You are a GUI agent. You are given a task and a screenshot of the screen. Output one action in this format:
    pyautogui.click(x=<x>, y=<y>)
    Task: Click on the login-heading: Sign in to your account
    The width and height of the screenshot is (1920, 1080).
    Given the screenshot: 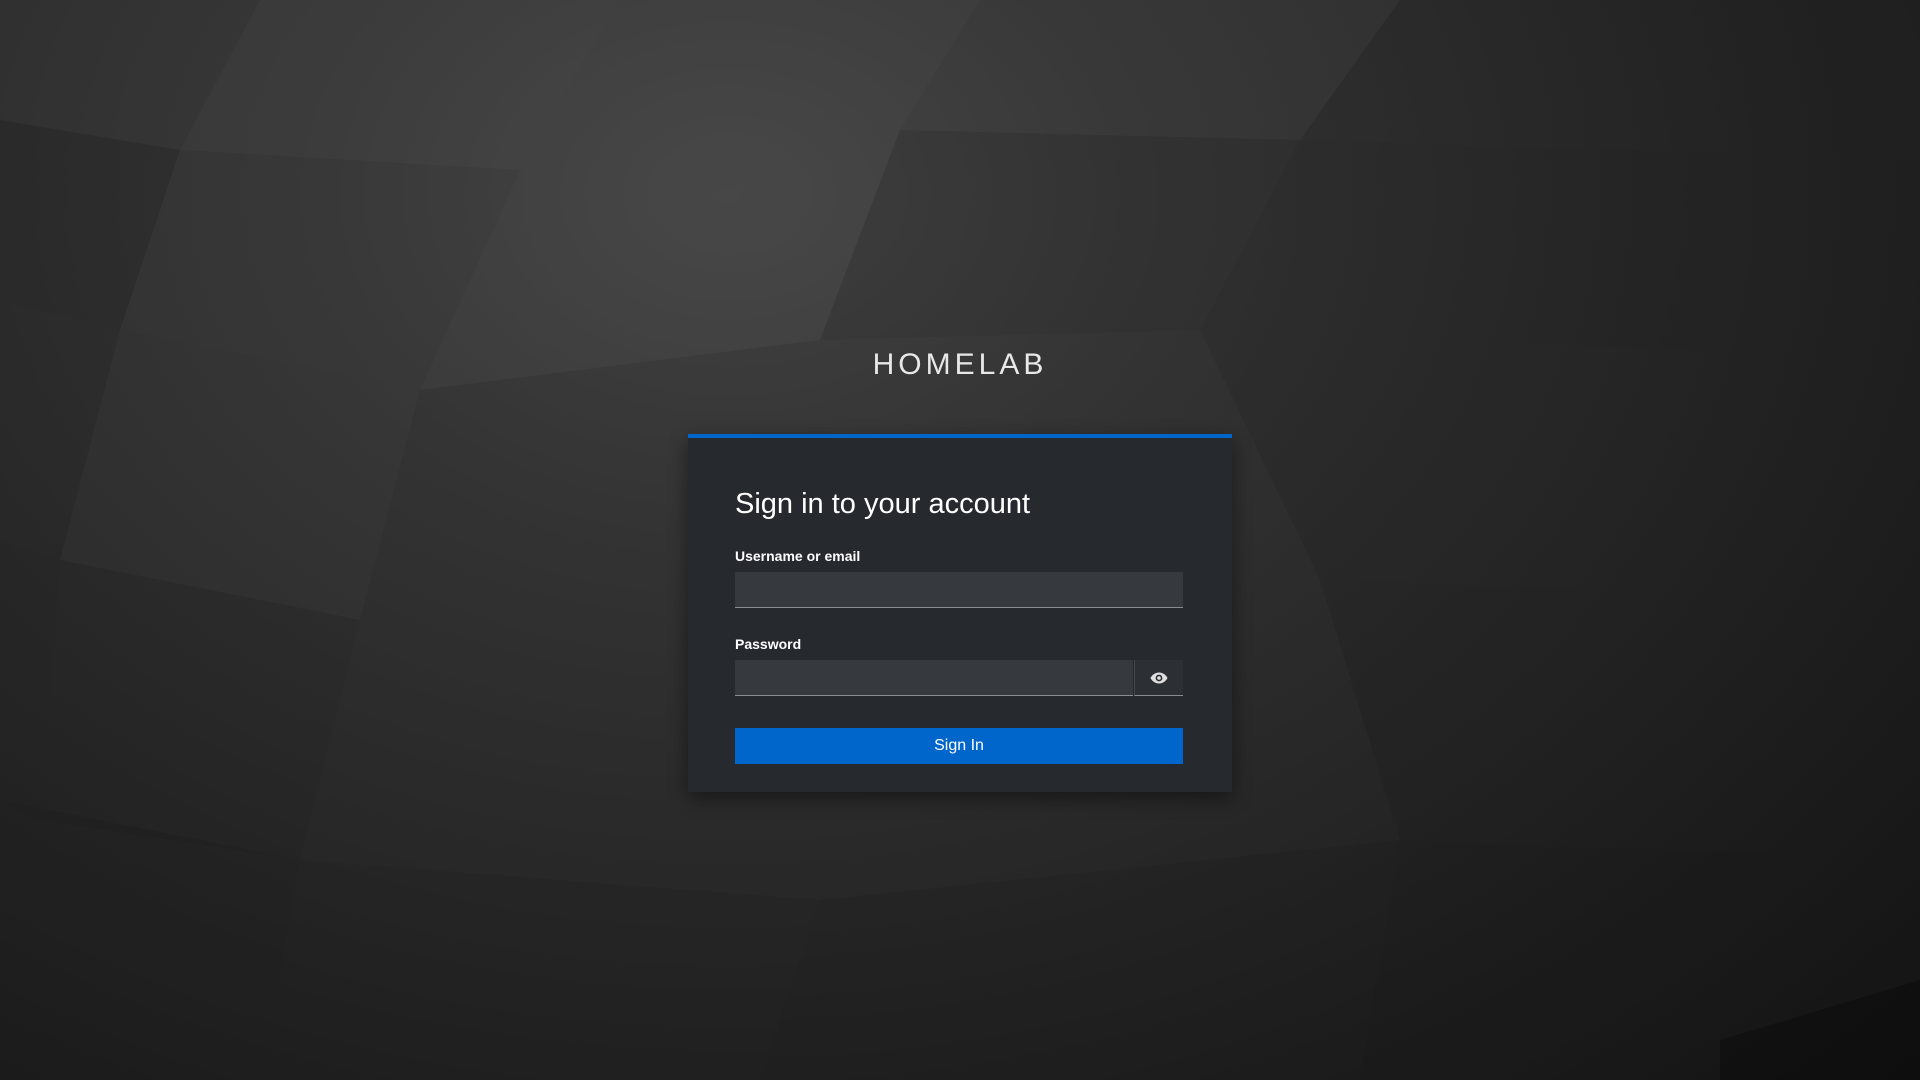 What is the action you would take?
    pyautogui.click(x=883, y=504)
    